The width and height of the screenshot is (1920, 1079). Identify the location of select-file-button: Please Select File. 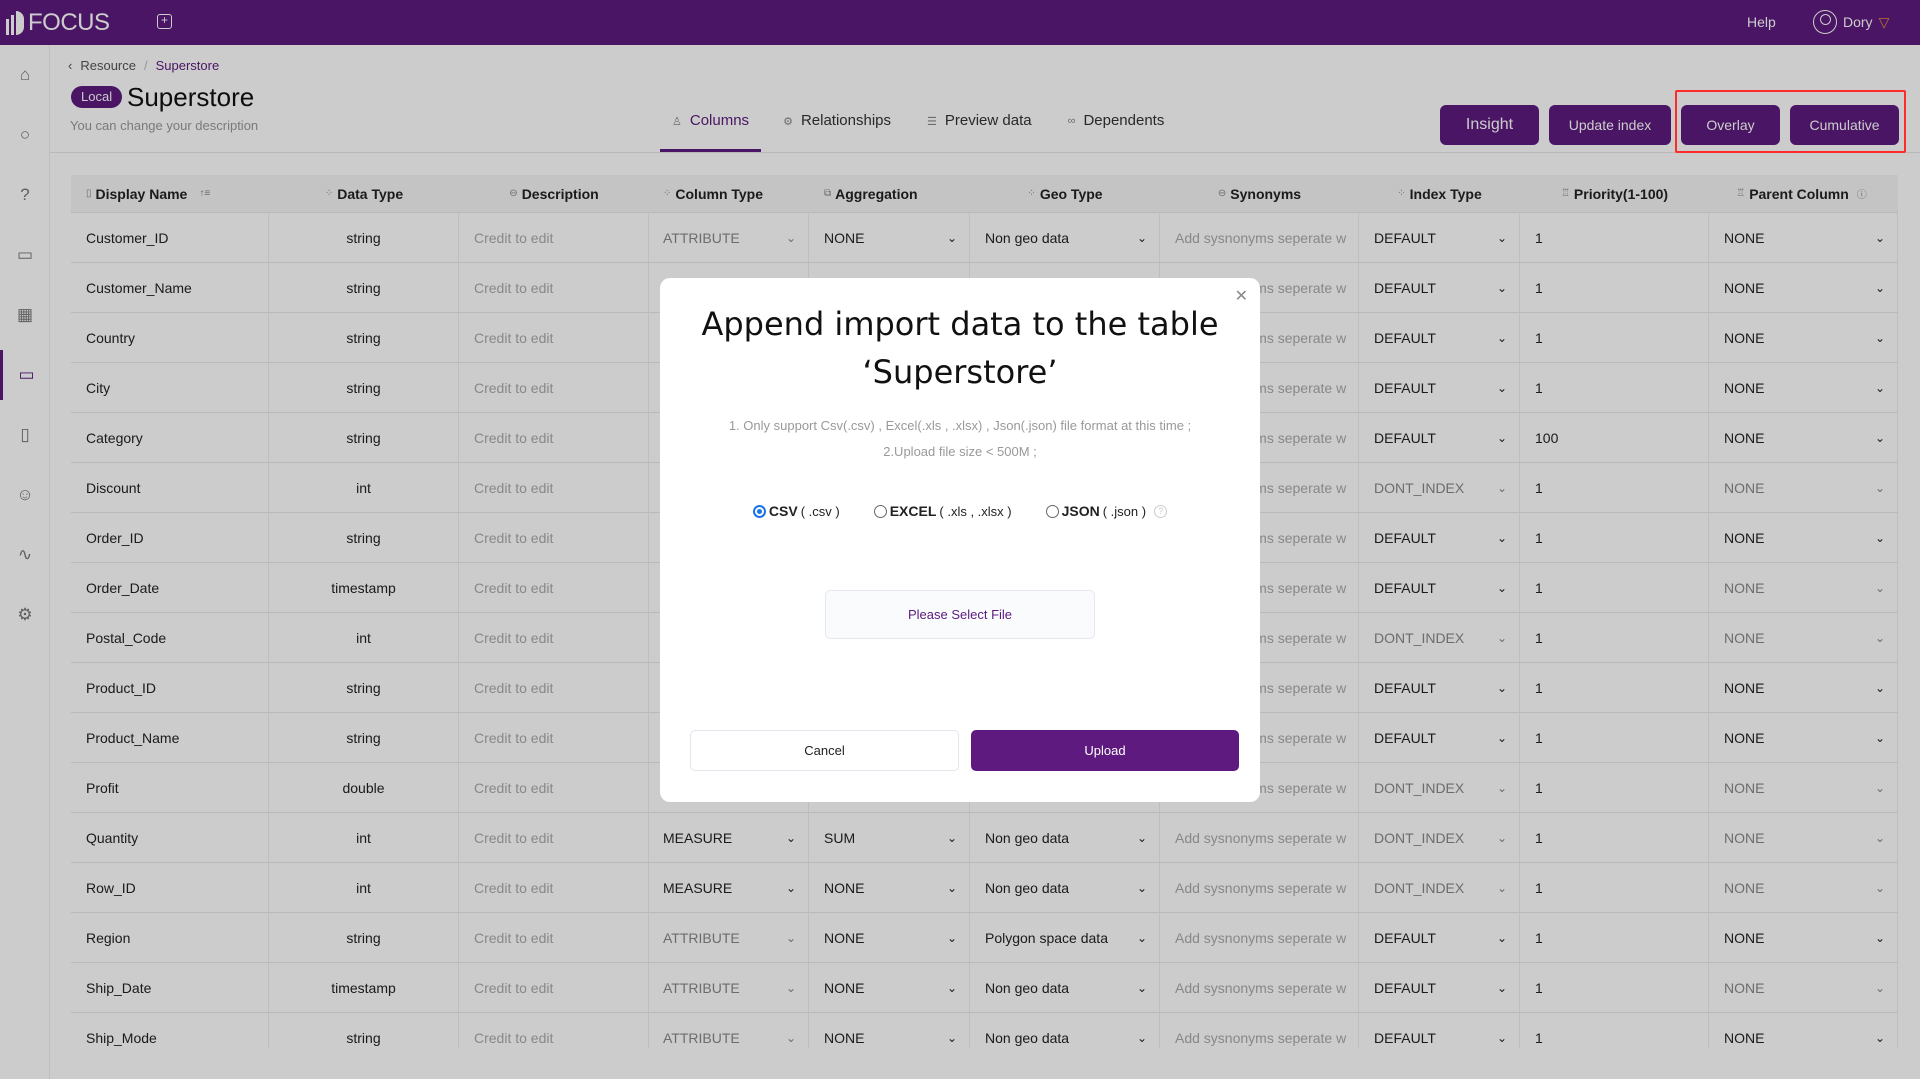
(960, 614).